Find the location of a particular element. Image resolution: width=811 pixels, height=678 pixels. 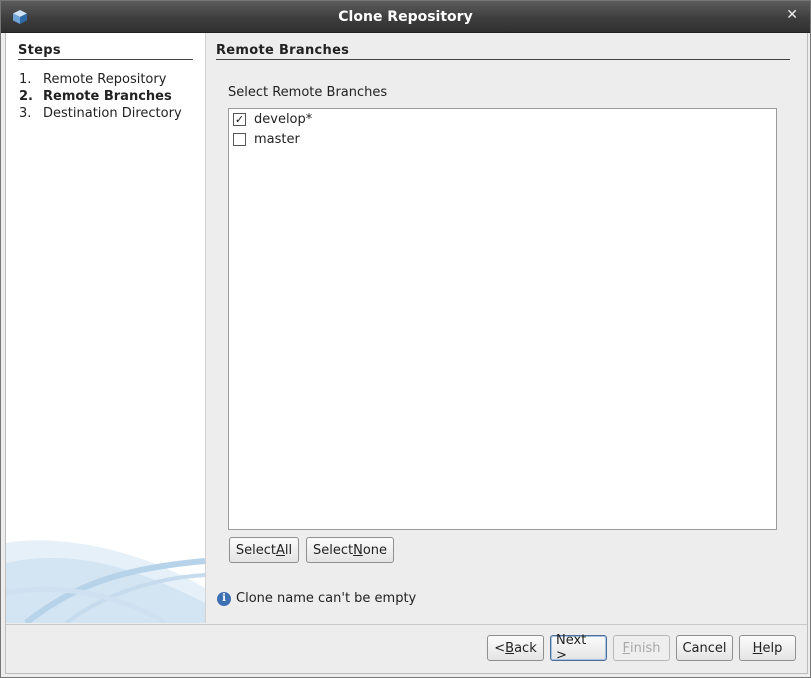

step-number: 2. is located at coordinates (26, 96).